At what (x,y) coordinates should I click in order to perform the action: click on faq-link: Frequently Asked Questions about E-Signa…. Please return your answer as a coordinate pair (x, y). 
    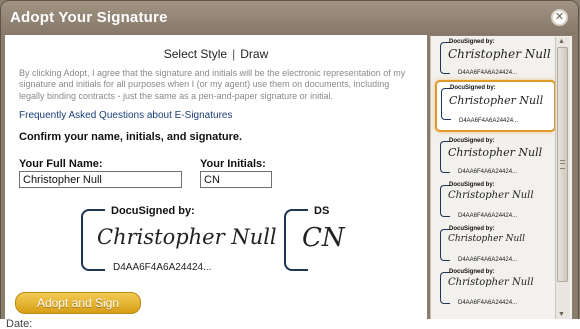
    Looking at the image, I should click on (125, 115).